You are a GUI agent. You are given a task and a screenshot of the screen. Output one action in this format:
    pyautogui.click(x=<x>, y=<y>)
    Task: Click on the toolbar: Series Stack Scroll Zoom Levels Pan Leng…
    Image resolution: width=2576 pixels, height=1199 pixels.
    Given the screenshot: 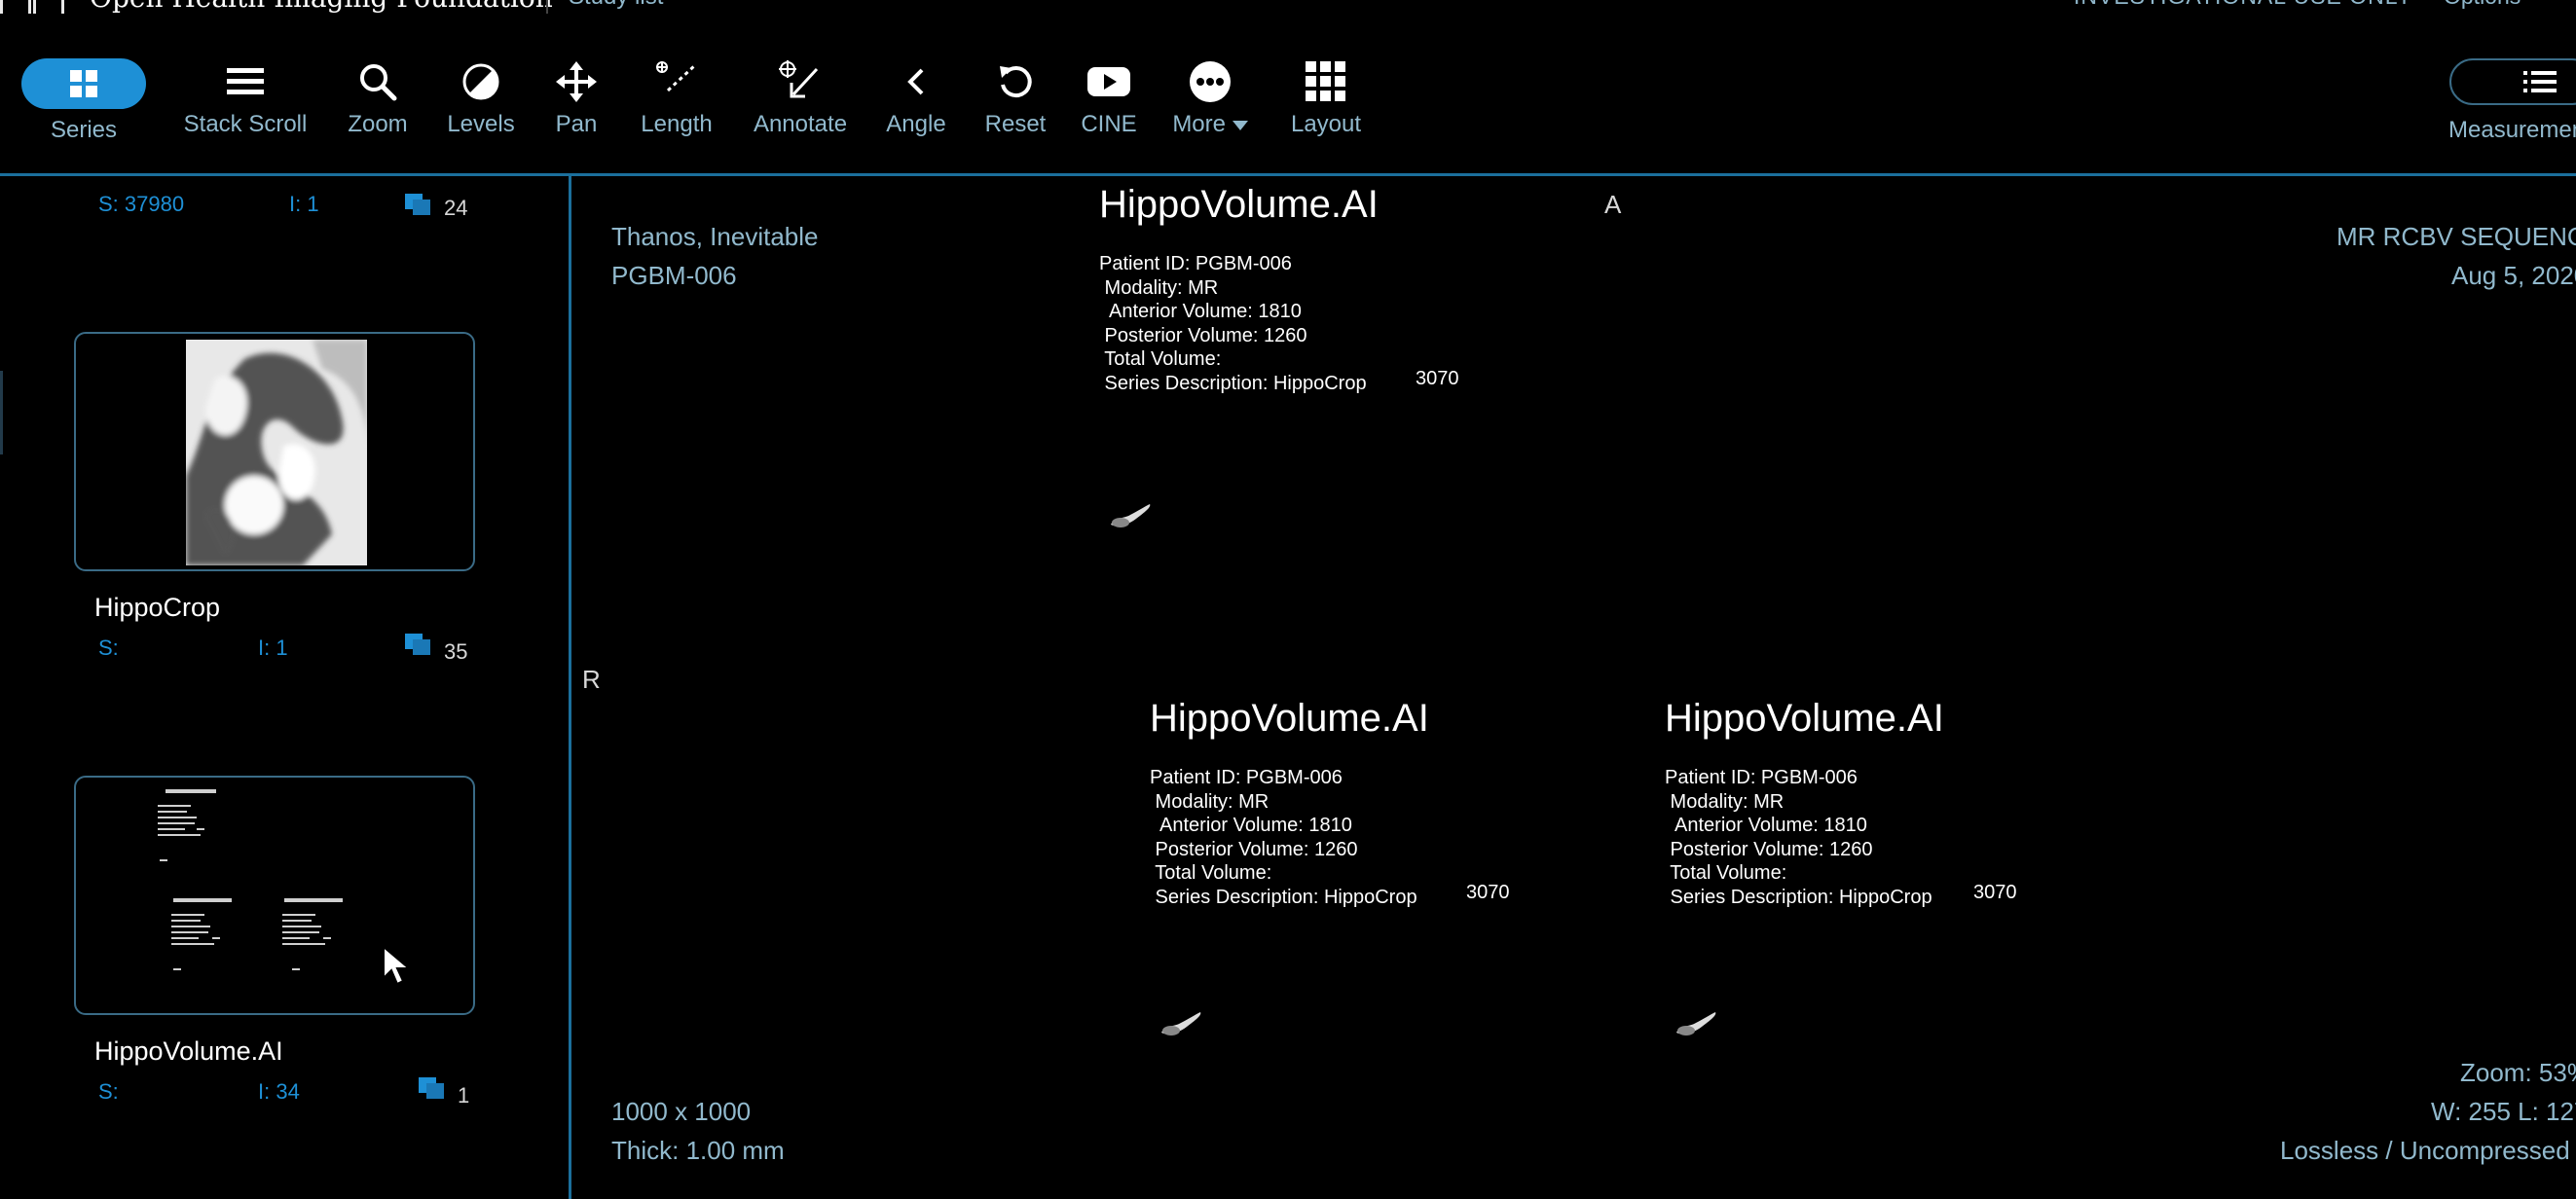 What is the action you would take?
    pyautogui.click(x=1288, y=109)
    